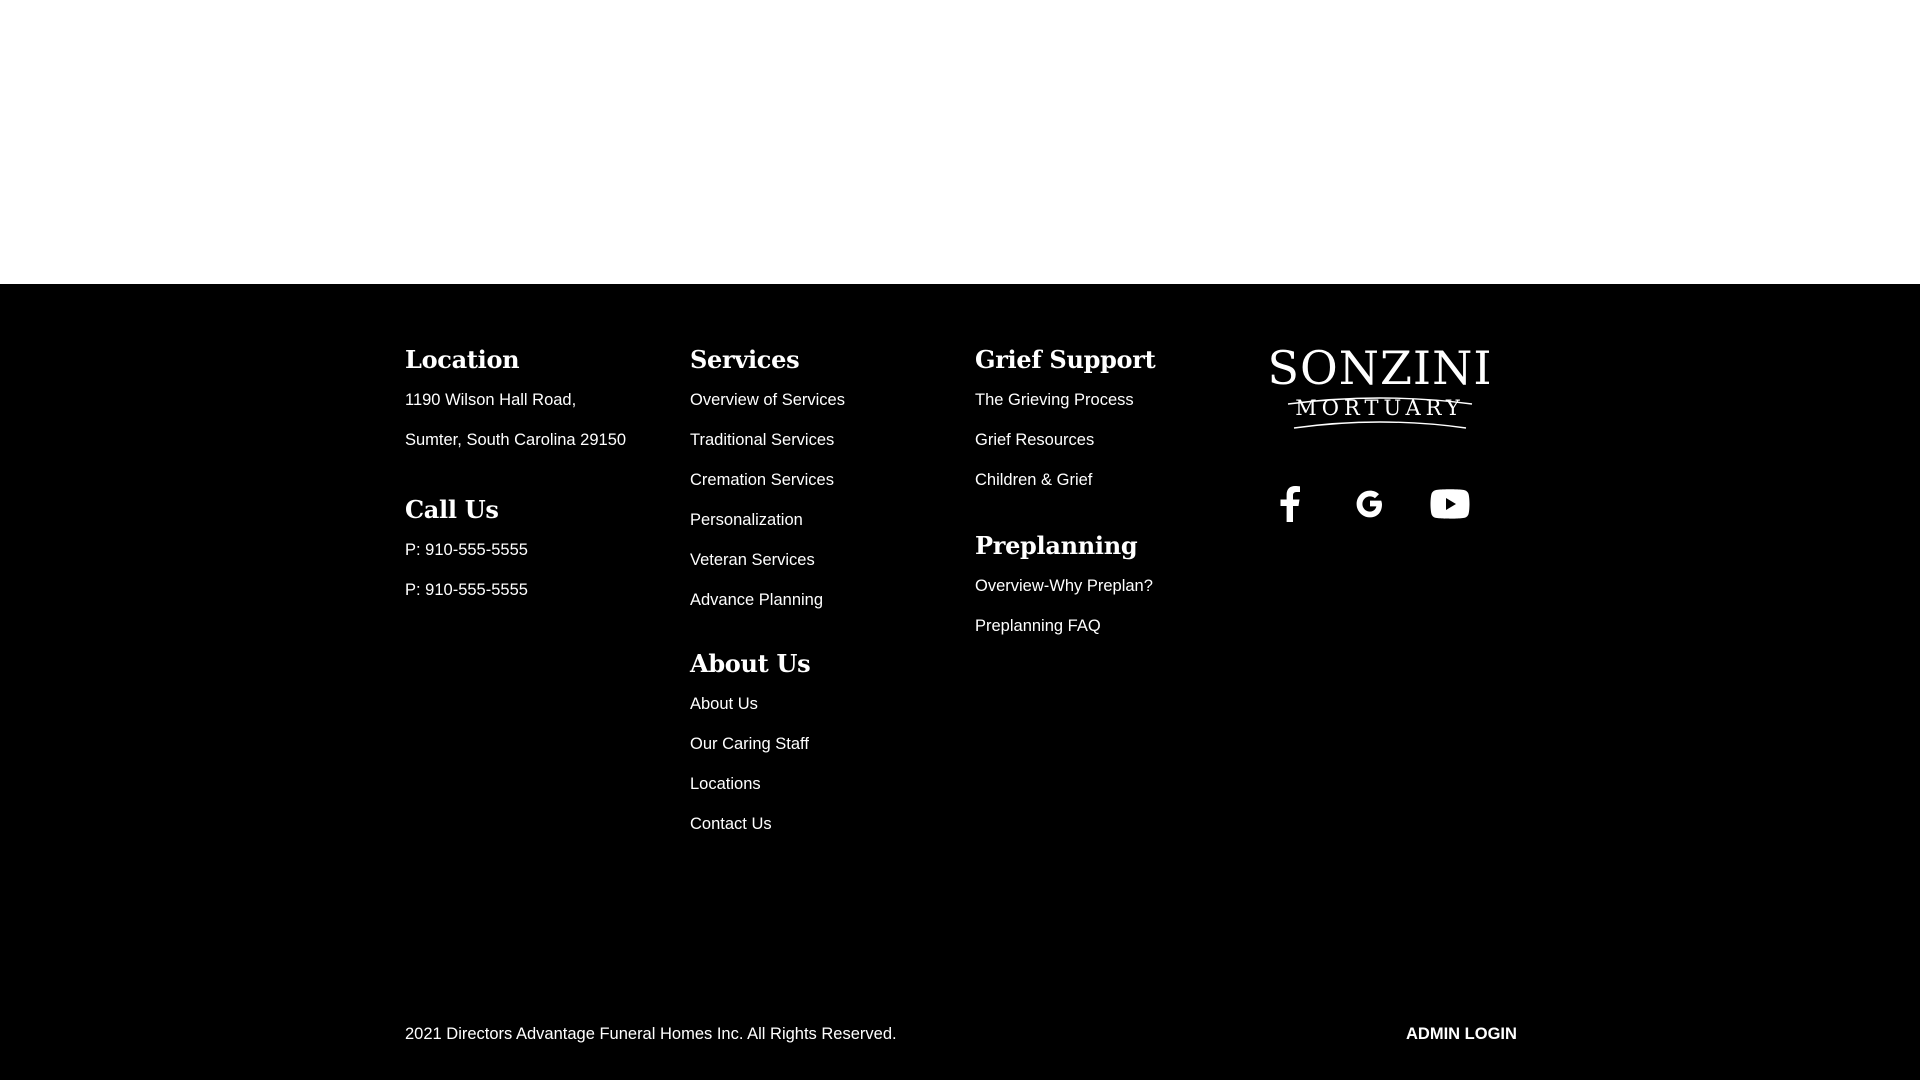 The height and width of the screenshot is (1080, 1920). Describe the element at coordinates (767, 784) in the screenshot. I see `link-locations: Locations` at that location.